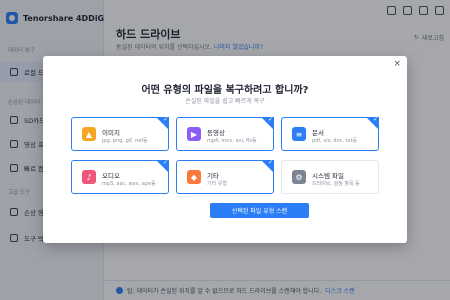 The height and width of the screenshot is (300, 450). I want to click on other-icon: ◆, so click(194, 177).